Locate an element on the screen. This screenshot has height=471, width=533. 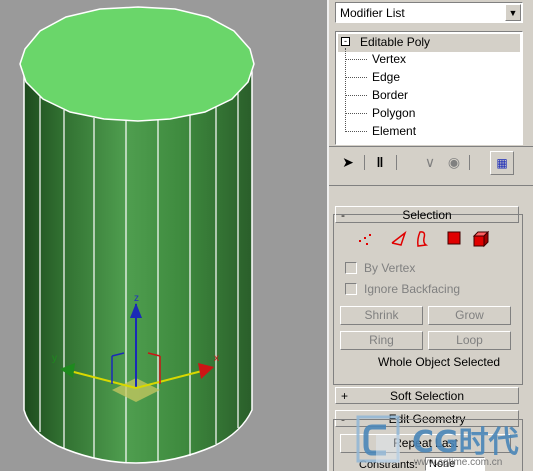
ignore-backfacing-checkbox is located at coordinates (351, 289).